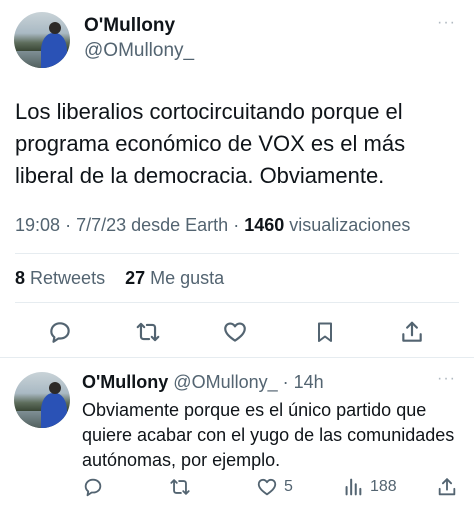 This screenshot has width=474, height=510. Describe the element at coordinates (119, 278) in the screenshot. I see `engagement-stats: 8 Retweets 27 Me gusta` at that location.